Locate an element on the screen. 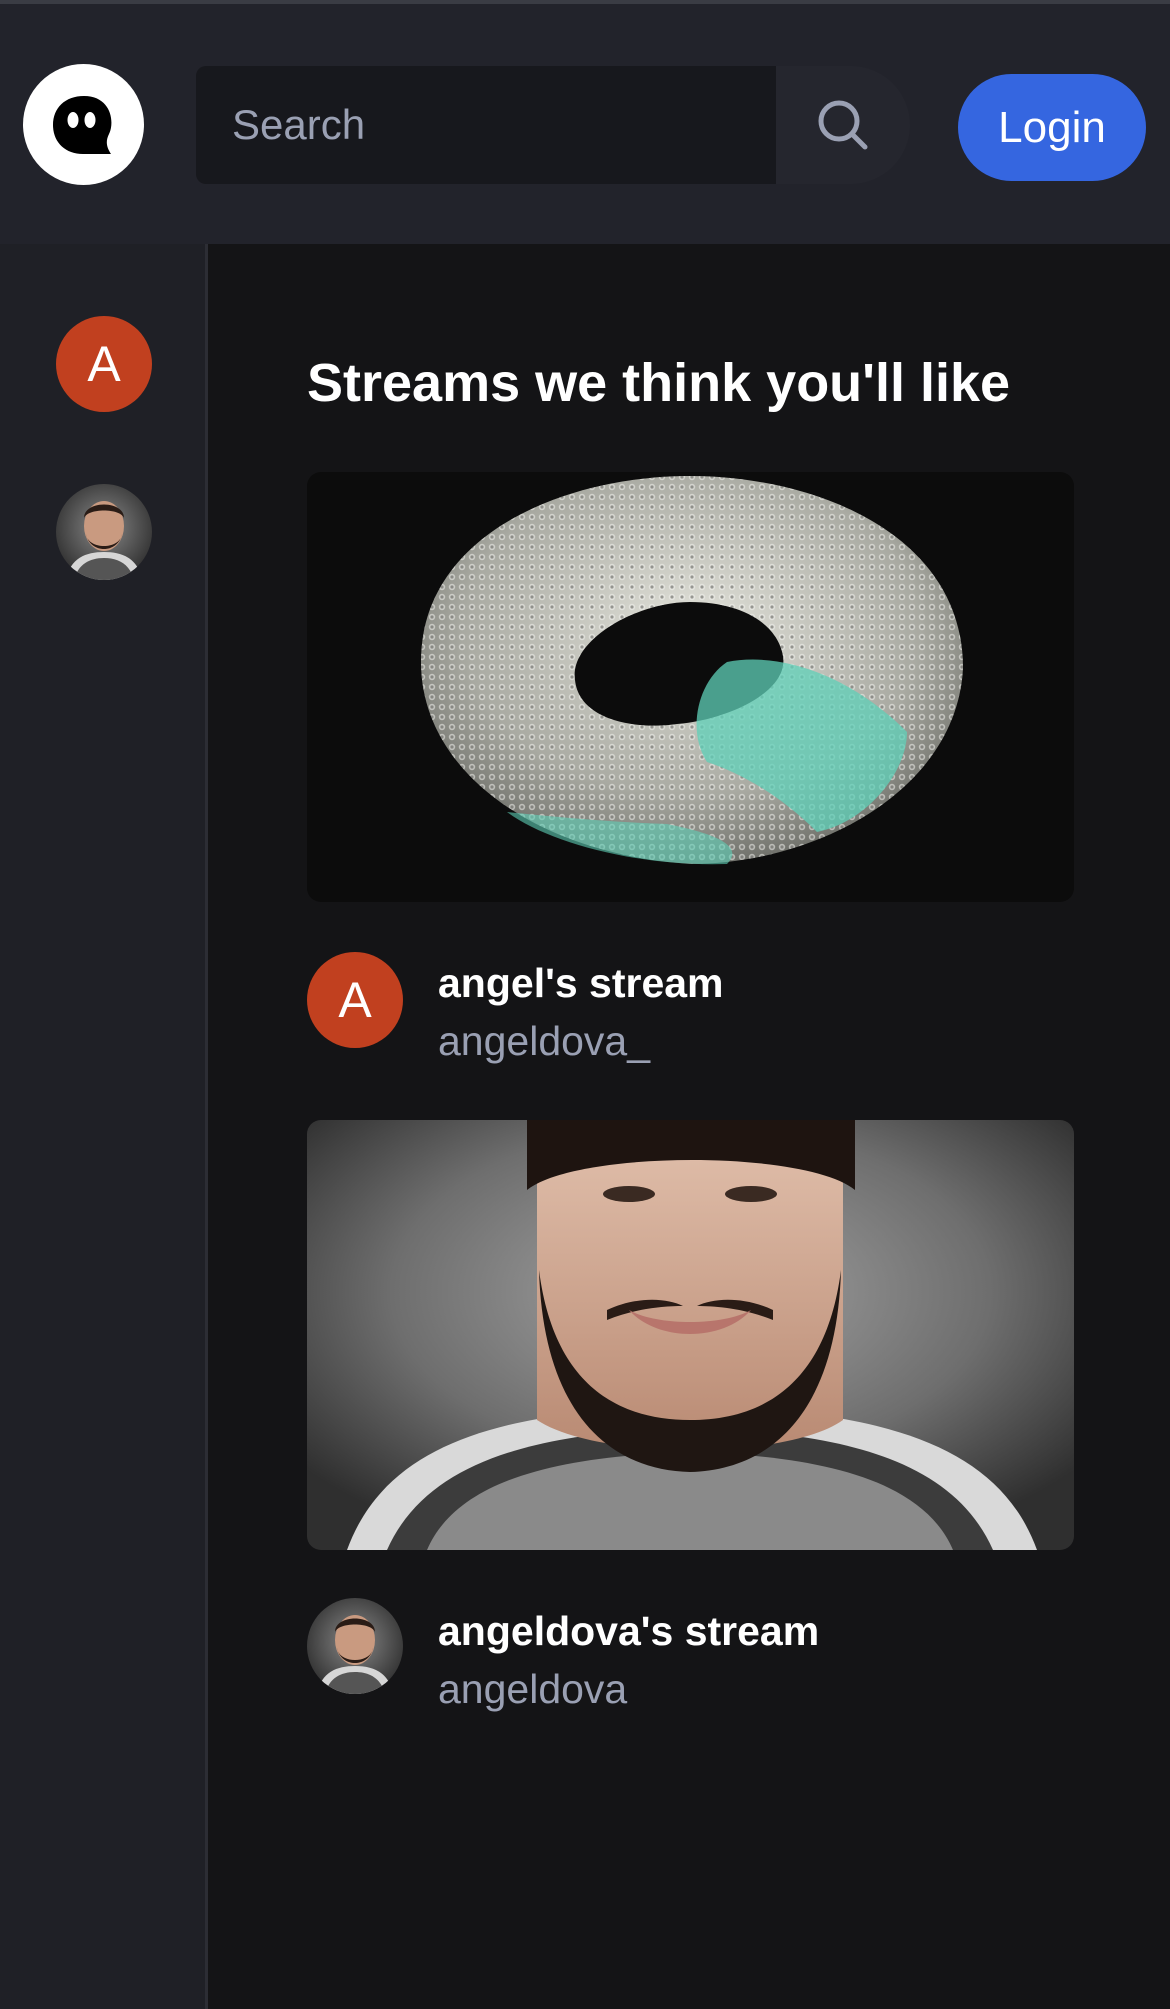 The height and width of the screenshot is (2009, 1170). search-button is located at coordinates (843, 125).